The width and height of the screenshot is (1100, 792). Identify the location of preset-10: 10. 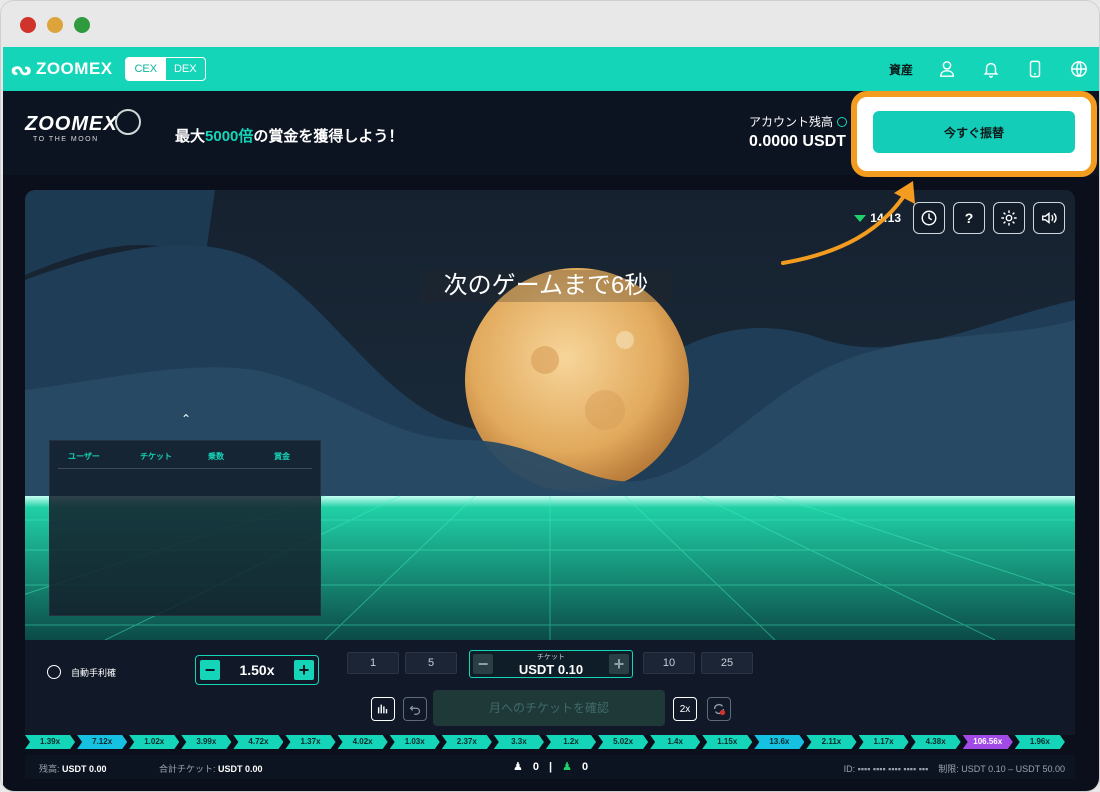
(669, 663).